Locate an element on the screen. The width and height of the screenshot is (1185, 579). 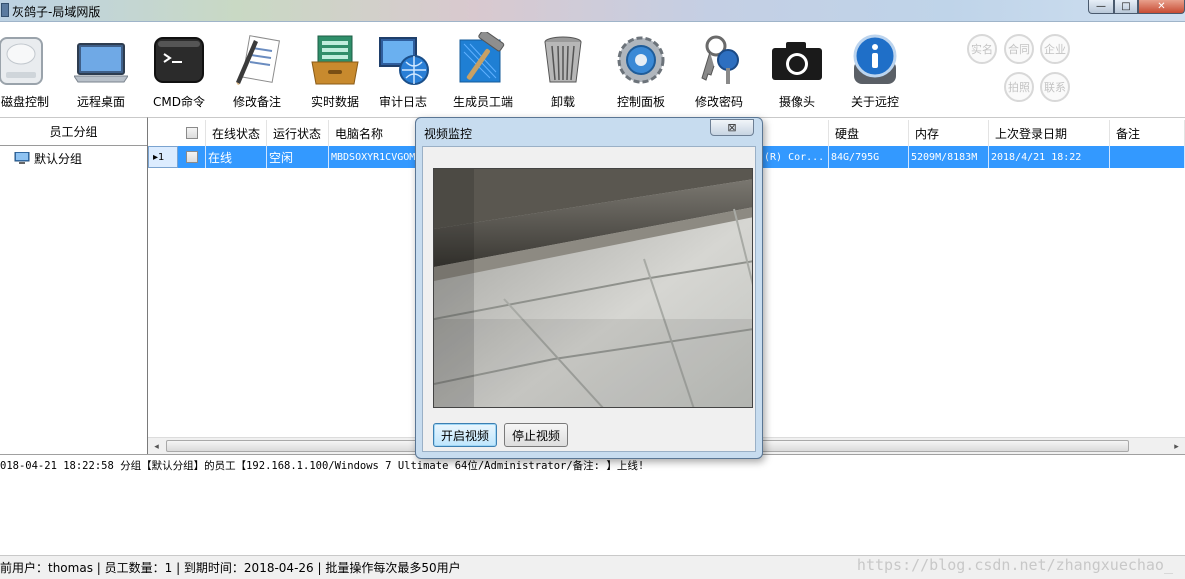
badge-photo: 拍照 is located at coordinates (1019, 87).